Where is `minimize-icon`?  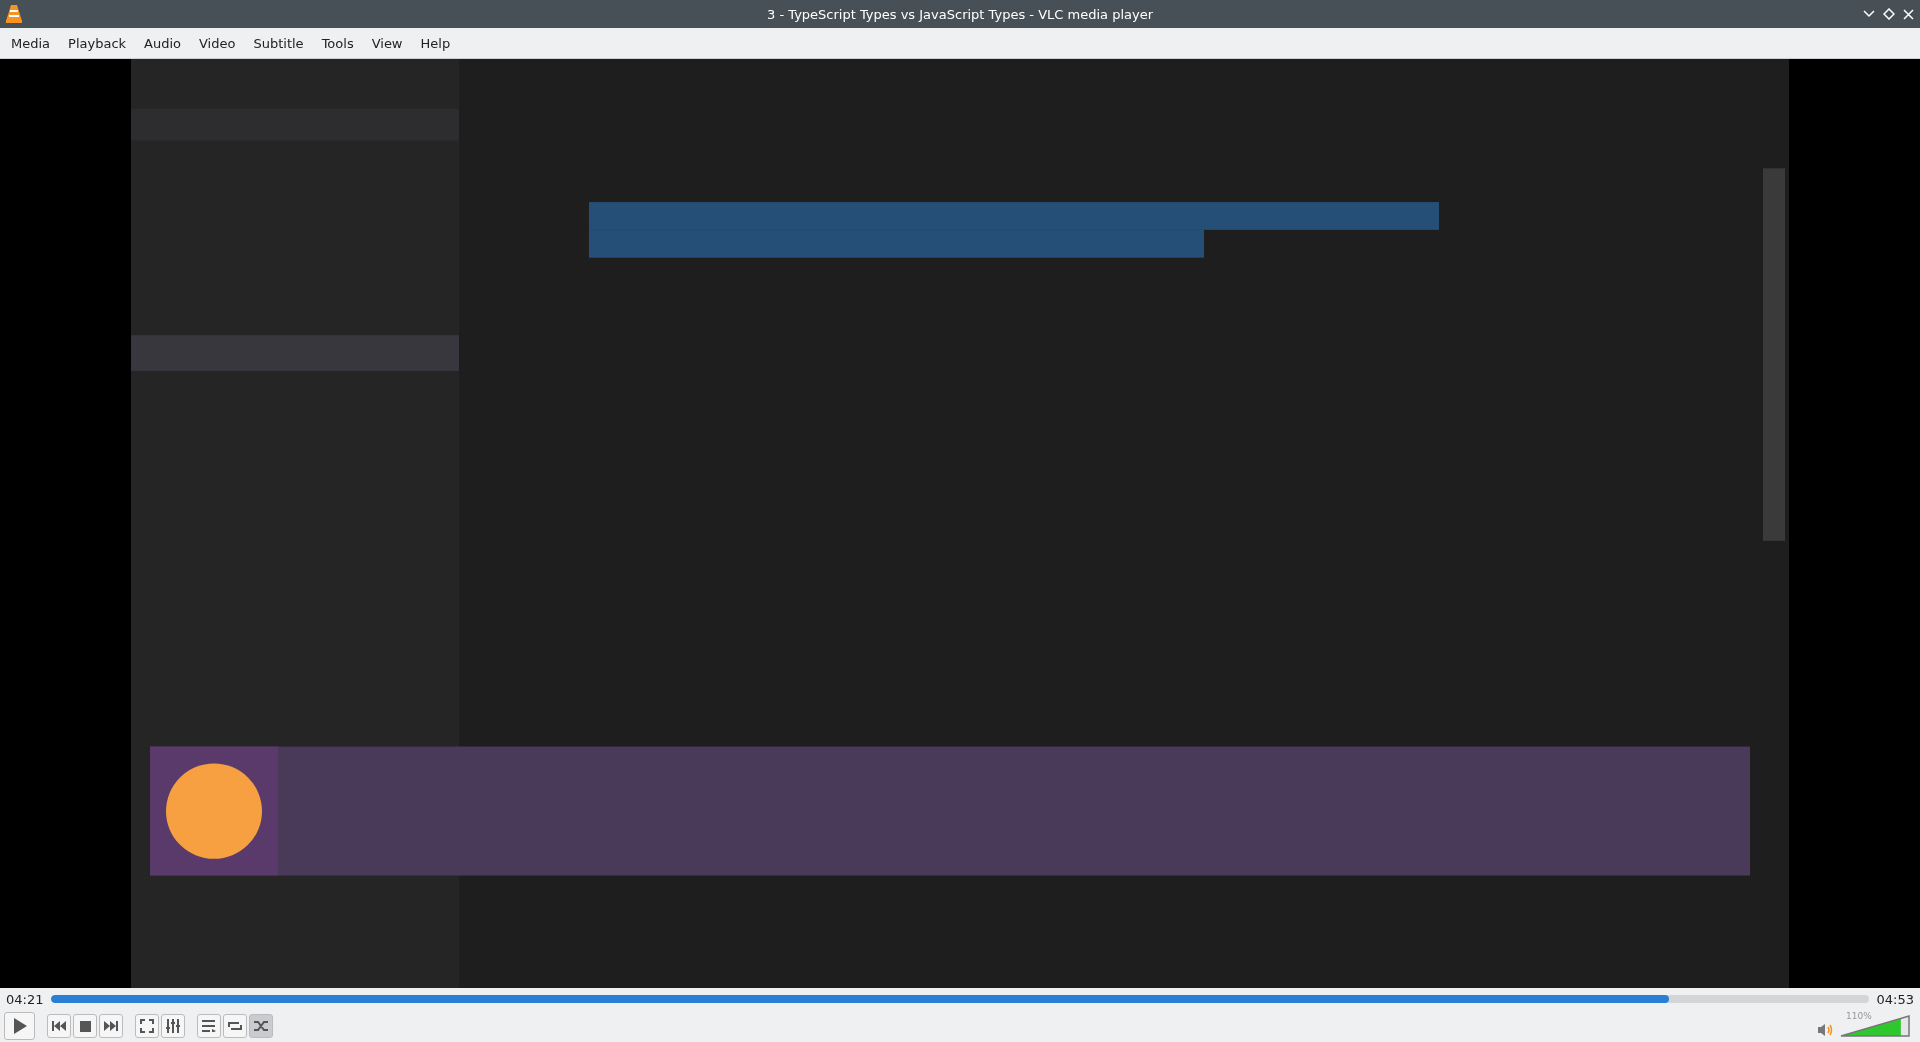
minimize-icon is located at coordinates (1869, 14).